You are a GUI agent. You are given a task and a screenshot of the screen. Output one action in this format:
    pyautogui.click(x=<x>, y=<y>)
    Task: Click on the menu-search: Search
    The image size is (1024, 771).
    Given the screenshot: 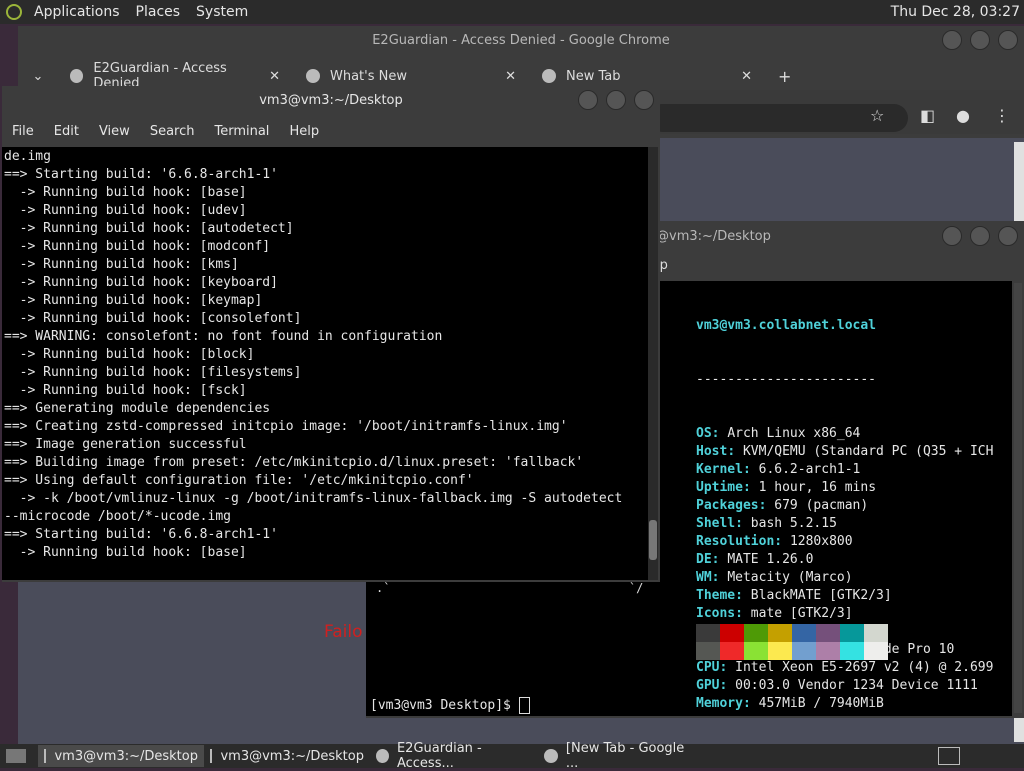 What is the action you would take?
    pyautogui.click(x=172, y=131)
    